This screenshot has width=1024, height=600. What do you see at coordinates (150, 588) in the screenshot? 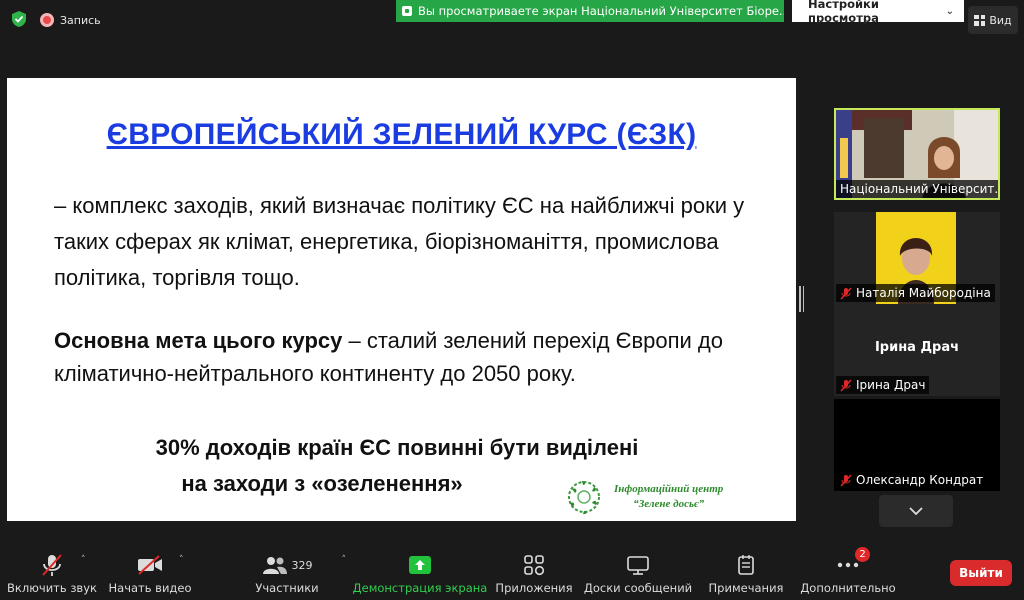
I see `start-video-label: Начать видео` at bounding box center [150, 588].